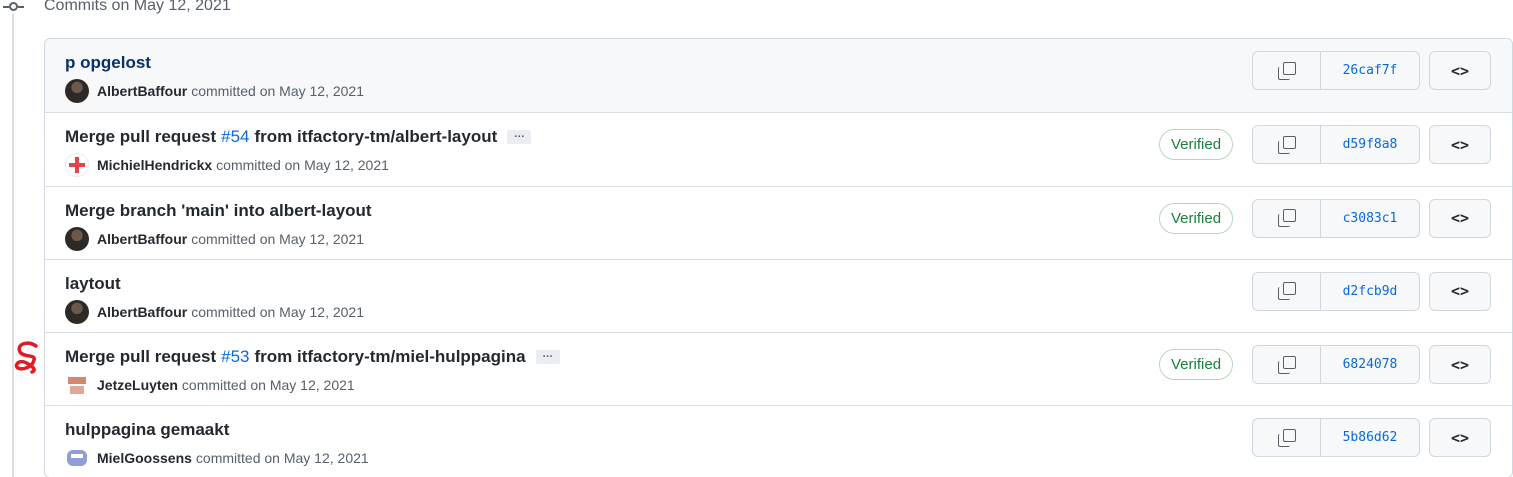 The image size is (1513, 477). I want to click on commit-sha-link: 26caf7f, so click(1370, 70).